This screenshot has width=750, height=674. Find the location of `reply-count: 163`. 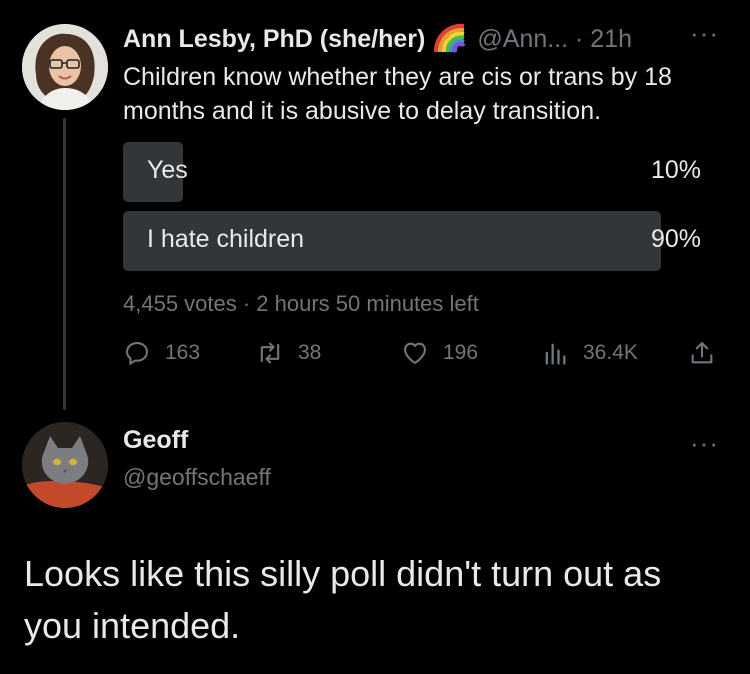

reply-count: 163 is located at coordinates (183, 352).